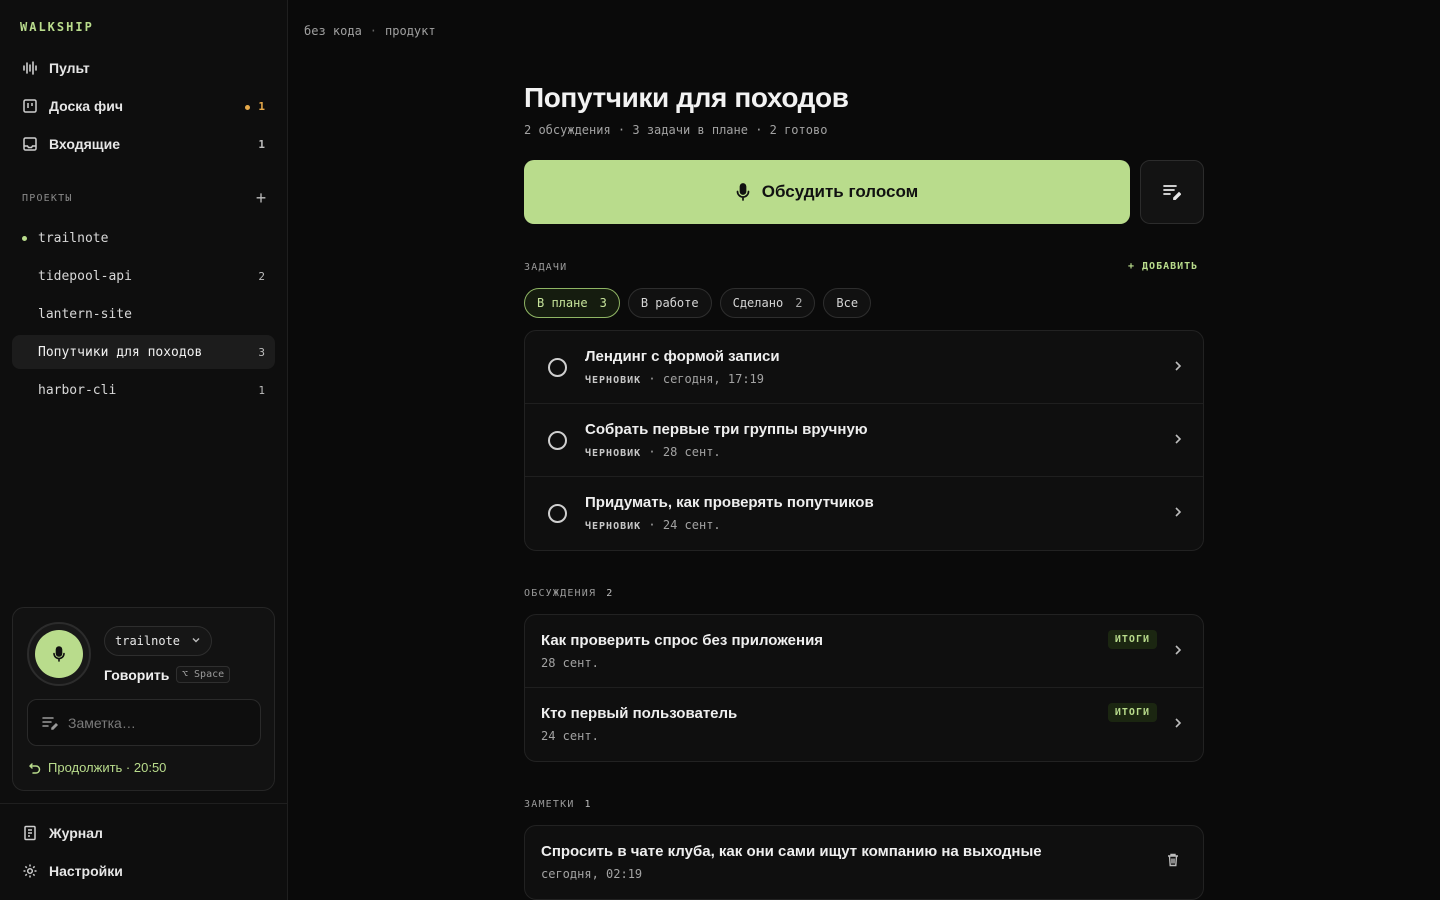  I want to click on filter-count: 2, so click(799, 303).